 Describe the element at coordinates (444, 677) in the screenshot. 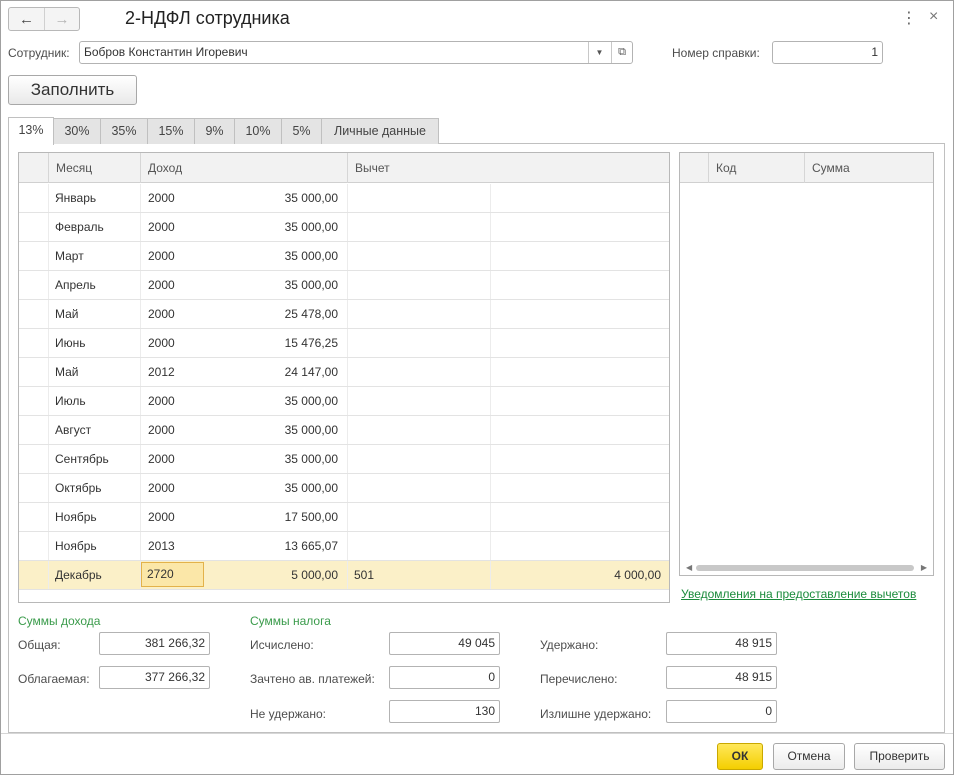

I see `advance-payments-field: 0` at that location.